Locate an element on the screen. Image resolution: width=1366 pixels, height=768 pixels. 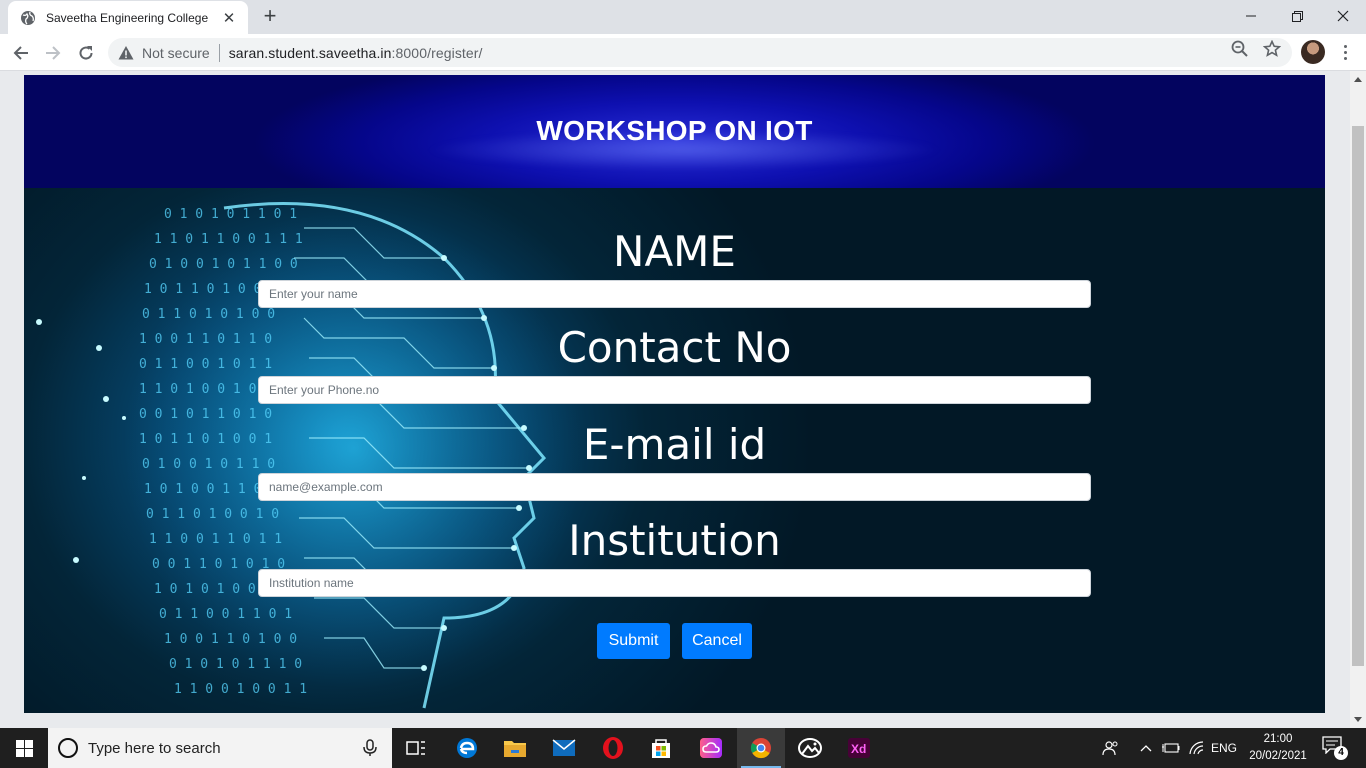
store-app is located at coordinates (661, 748).